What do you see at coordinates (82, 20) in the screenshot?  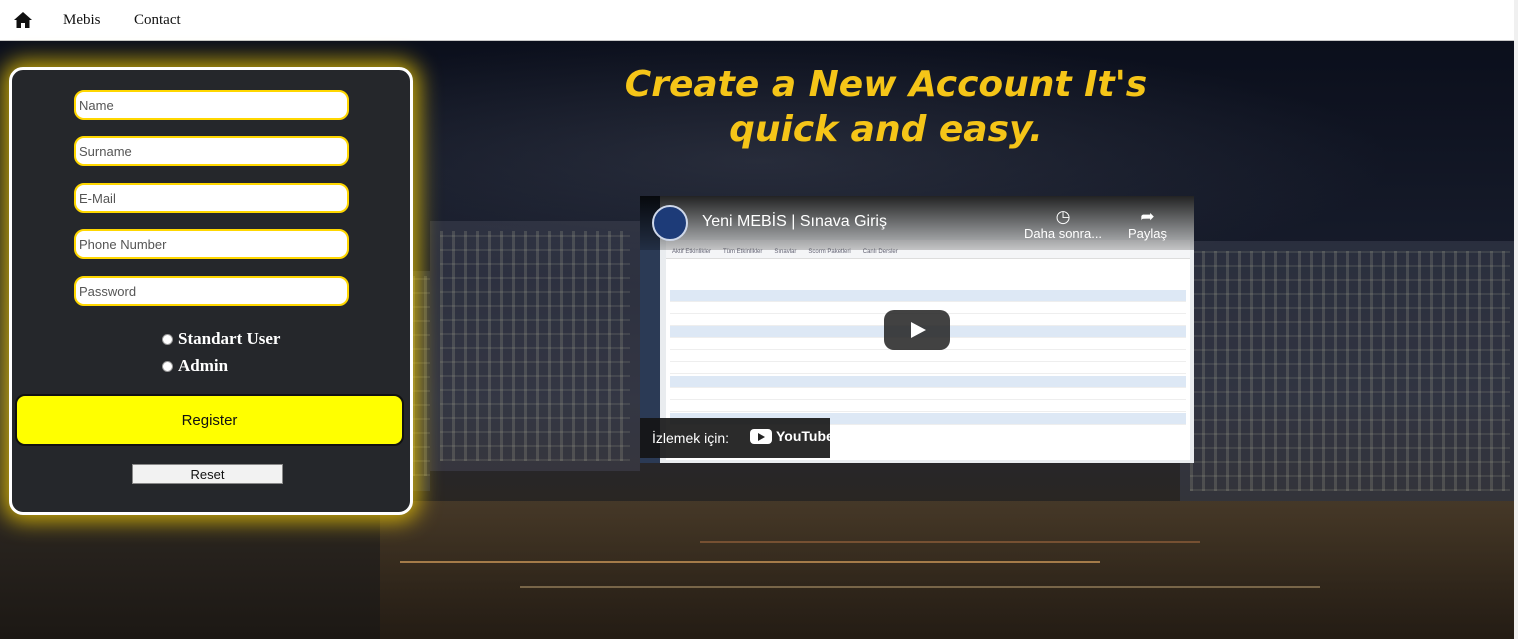 I see `nav-link-mebis: Mebis` at bounding box center [82, 20].